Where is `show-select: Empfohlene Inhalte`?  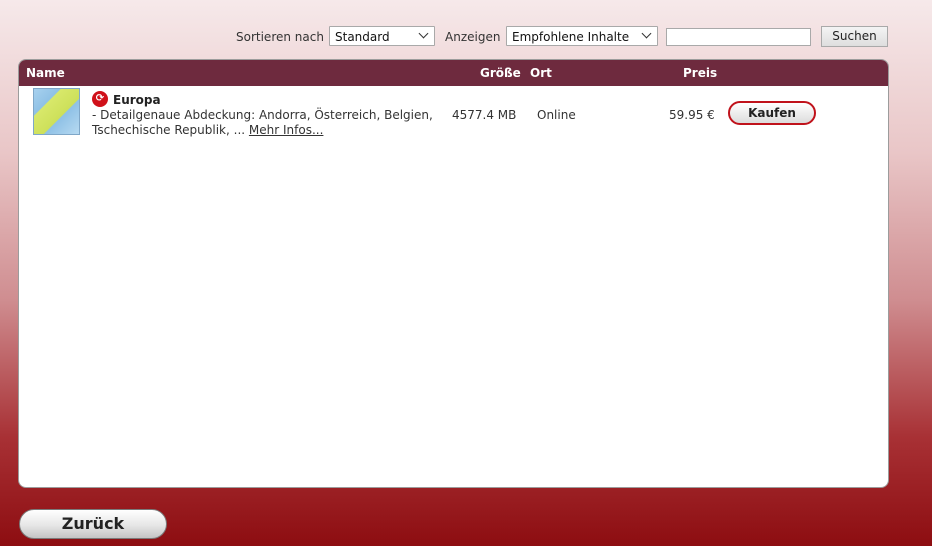 show-select: Empfohlene Inhalte is located at coordinates (582, 36).